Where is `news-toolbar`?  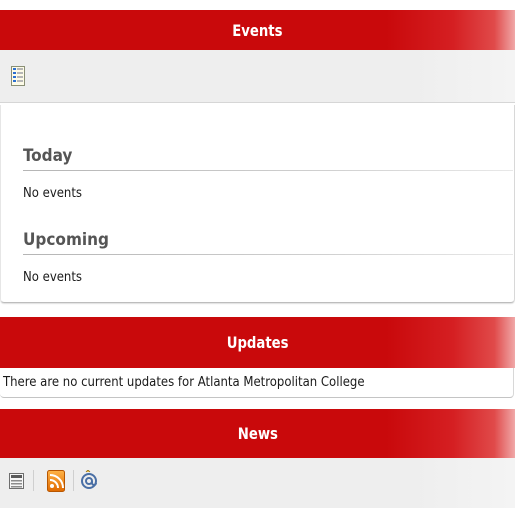
news-toolbar is located at coordinates (257, 483).